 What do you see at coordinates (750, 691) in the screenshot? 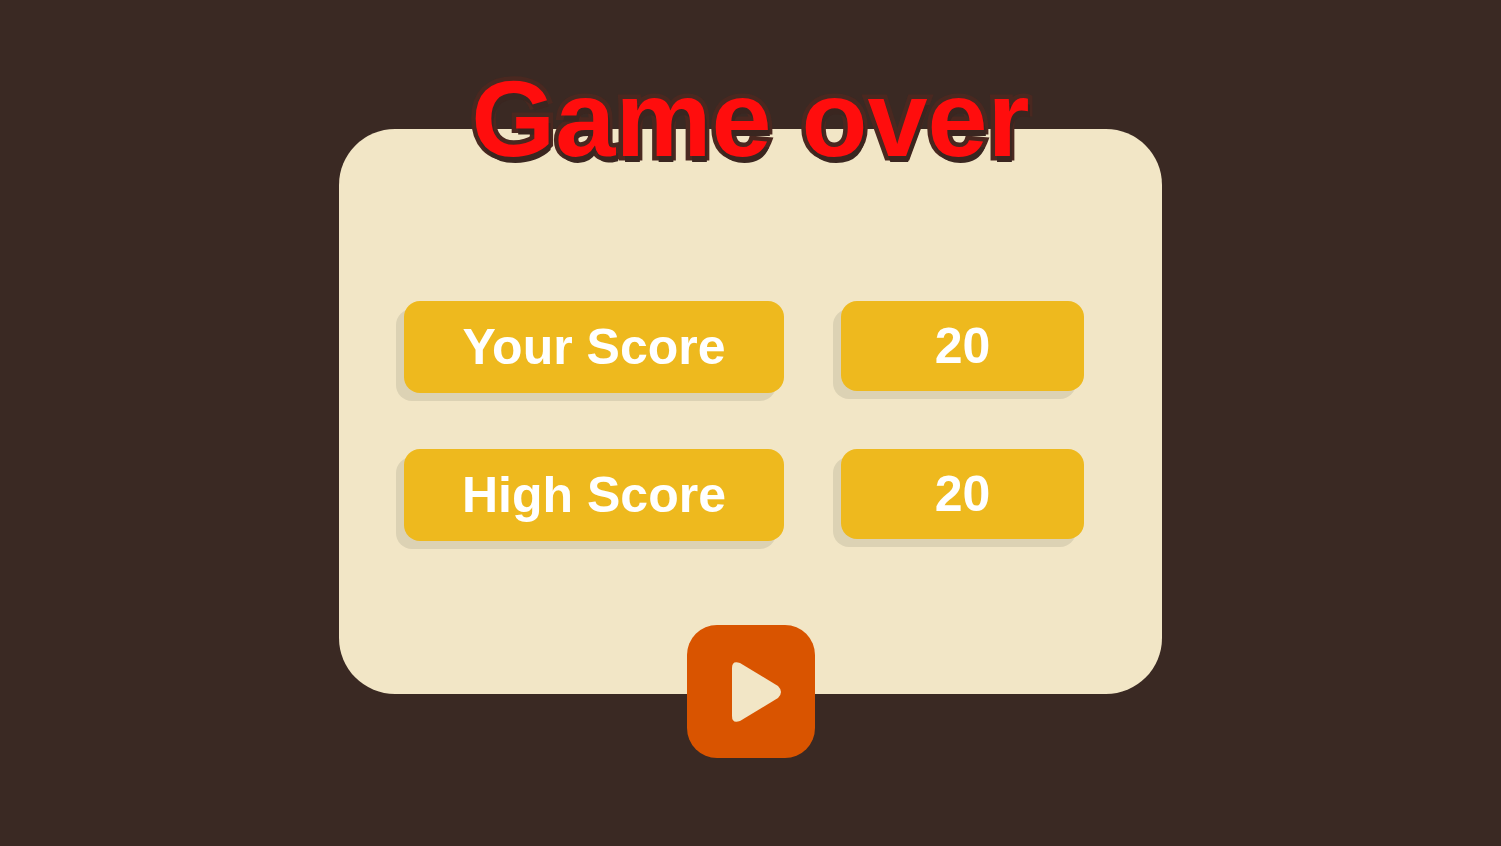
I see `play-button` at bounding box center [750, 691].